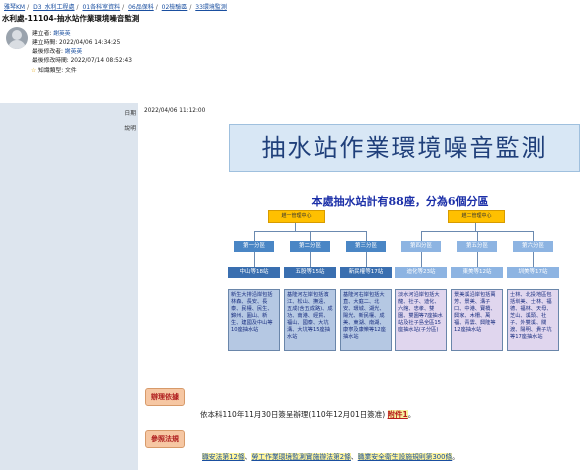  Describe the element at coordinates (130, 129) in the screenshot. I see `description-label: 說明` at that location.